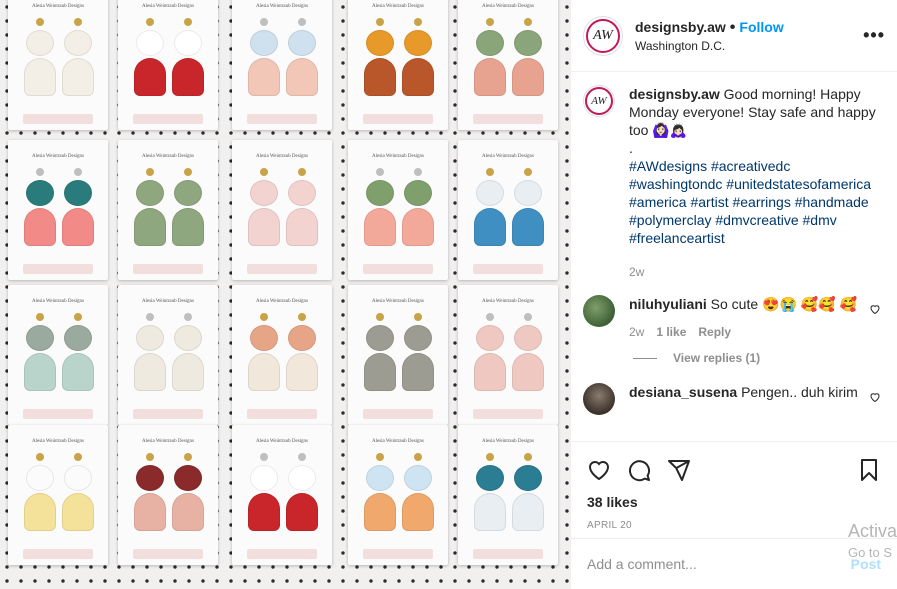 This screenshot has height=589, width=897. What do you see at coordinates (603, 35) in the screenshot?
I see `avatar: AW` at bounding box center [603, 35].